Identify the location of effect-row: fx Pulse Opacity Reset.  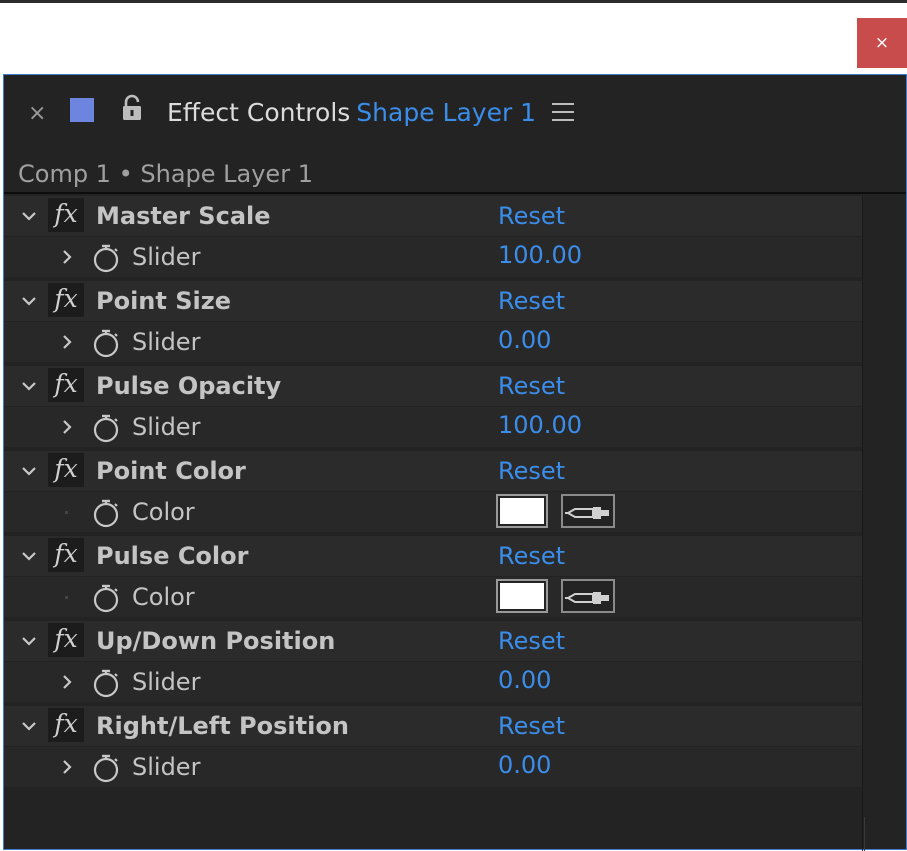
(433, 386).